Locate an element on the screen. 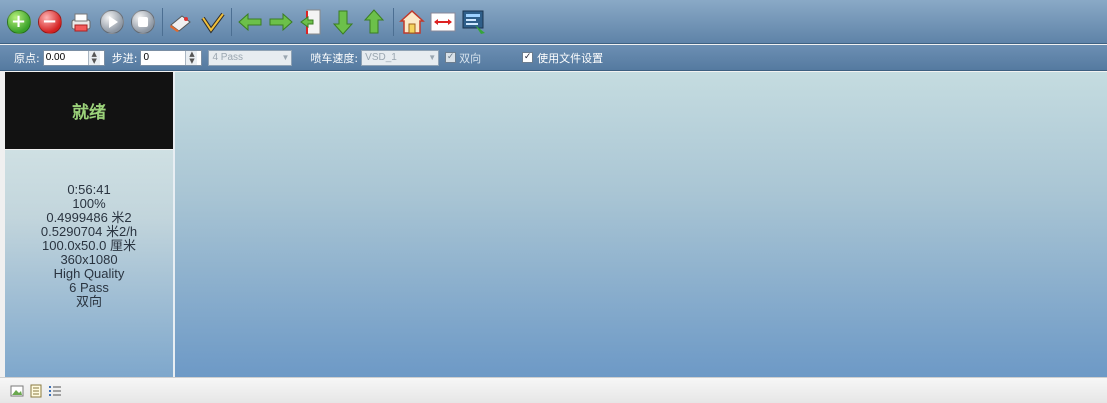 This screenshot has height=403, width=1107. measure-icon is located at coordinates (442, 21).